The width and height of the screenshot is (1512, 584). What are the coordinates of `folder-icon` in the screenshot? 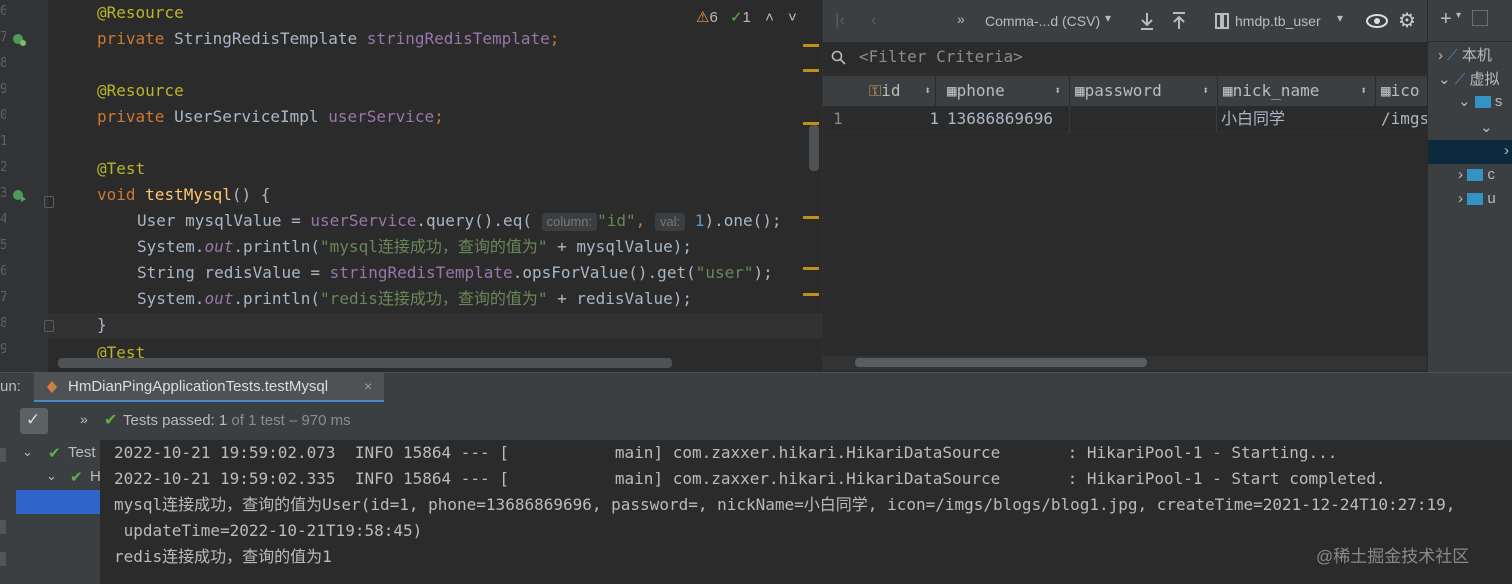 It's located at (1482, 102).